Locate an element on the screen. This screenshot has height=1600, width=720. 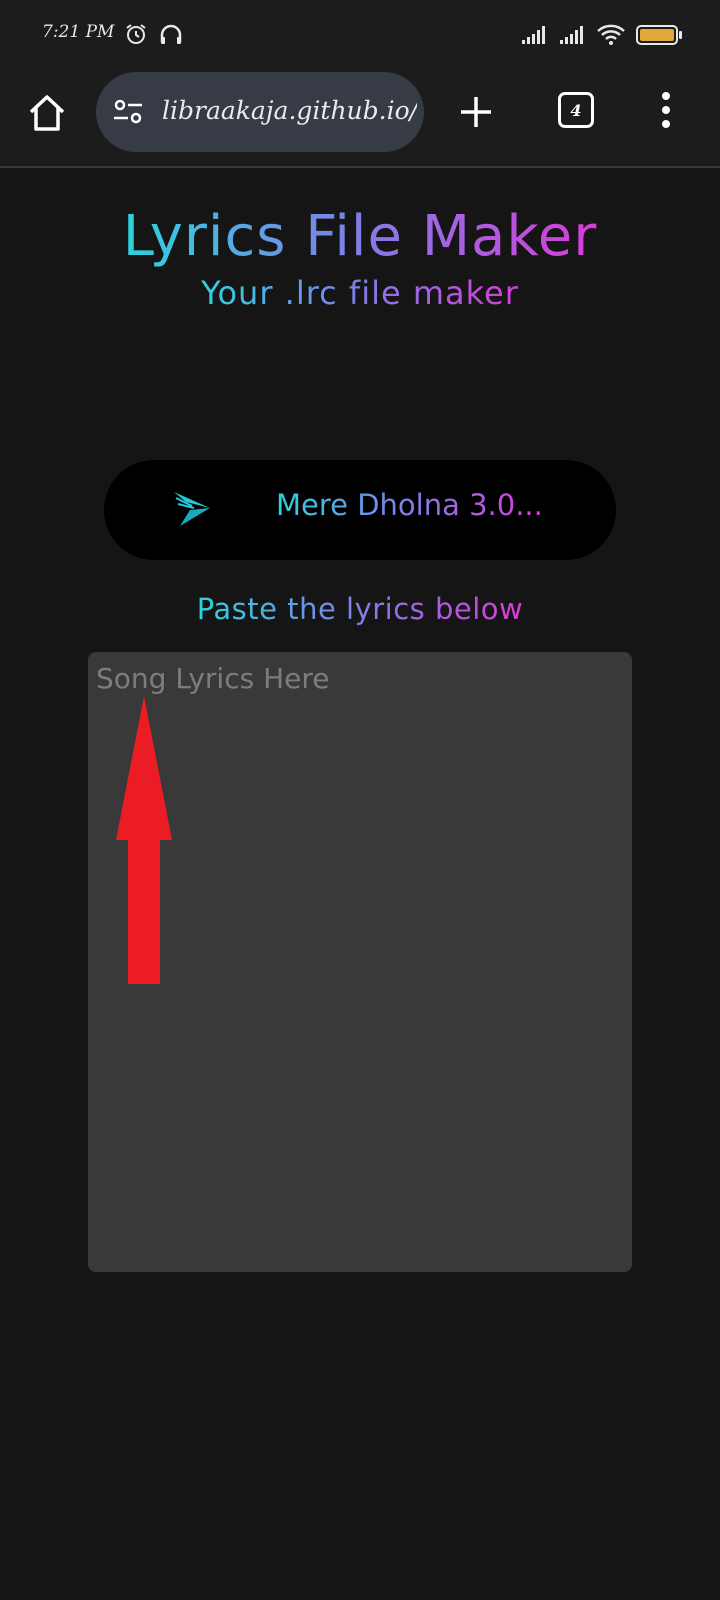
paste-label-text: Paste the lyrics below is located at coordinates (360, 609).